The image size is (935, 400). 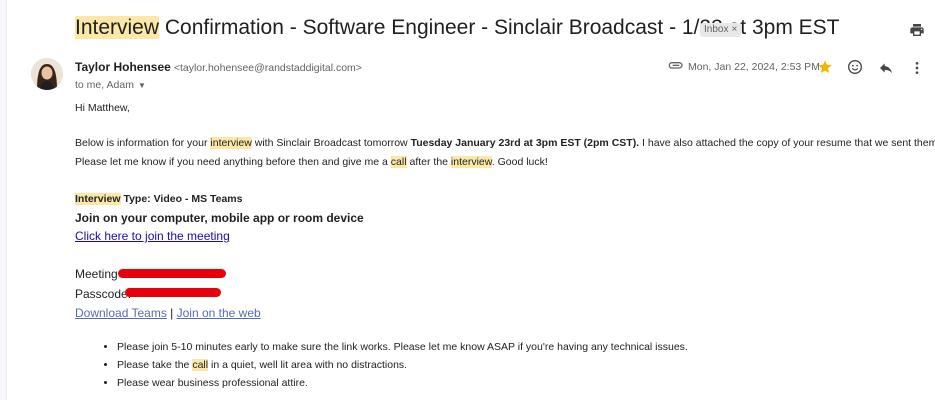 I want to click on recipients-line: to me, Adam ▼, so click(x=110, y=85).